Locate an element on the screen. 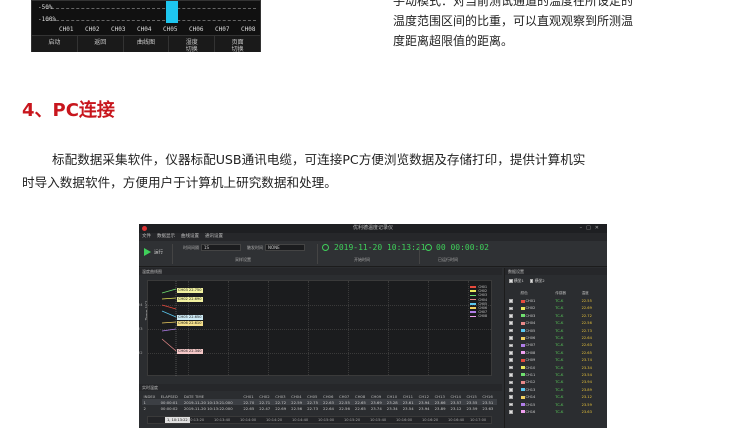 Image resolution: width=750 pixels, height=428 pixels. channel-row: CH15 TC-K 23.59 is located at coordinates (557, 404).